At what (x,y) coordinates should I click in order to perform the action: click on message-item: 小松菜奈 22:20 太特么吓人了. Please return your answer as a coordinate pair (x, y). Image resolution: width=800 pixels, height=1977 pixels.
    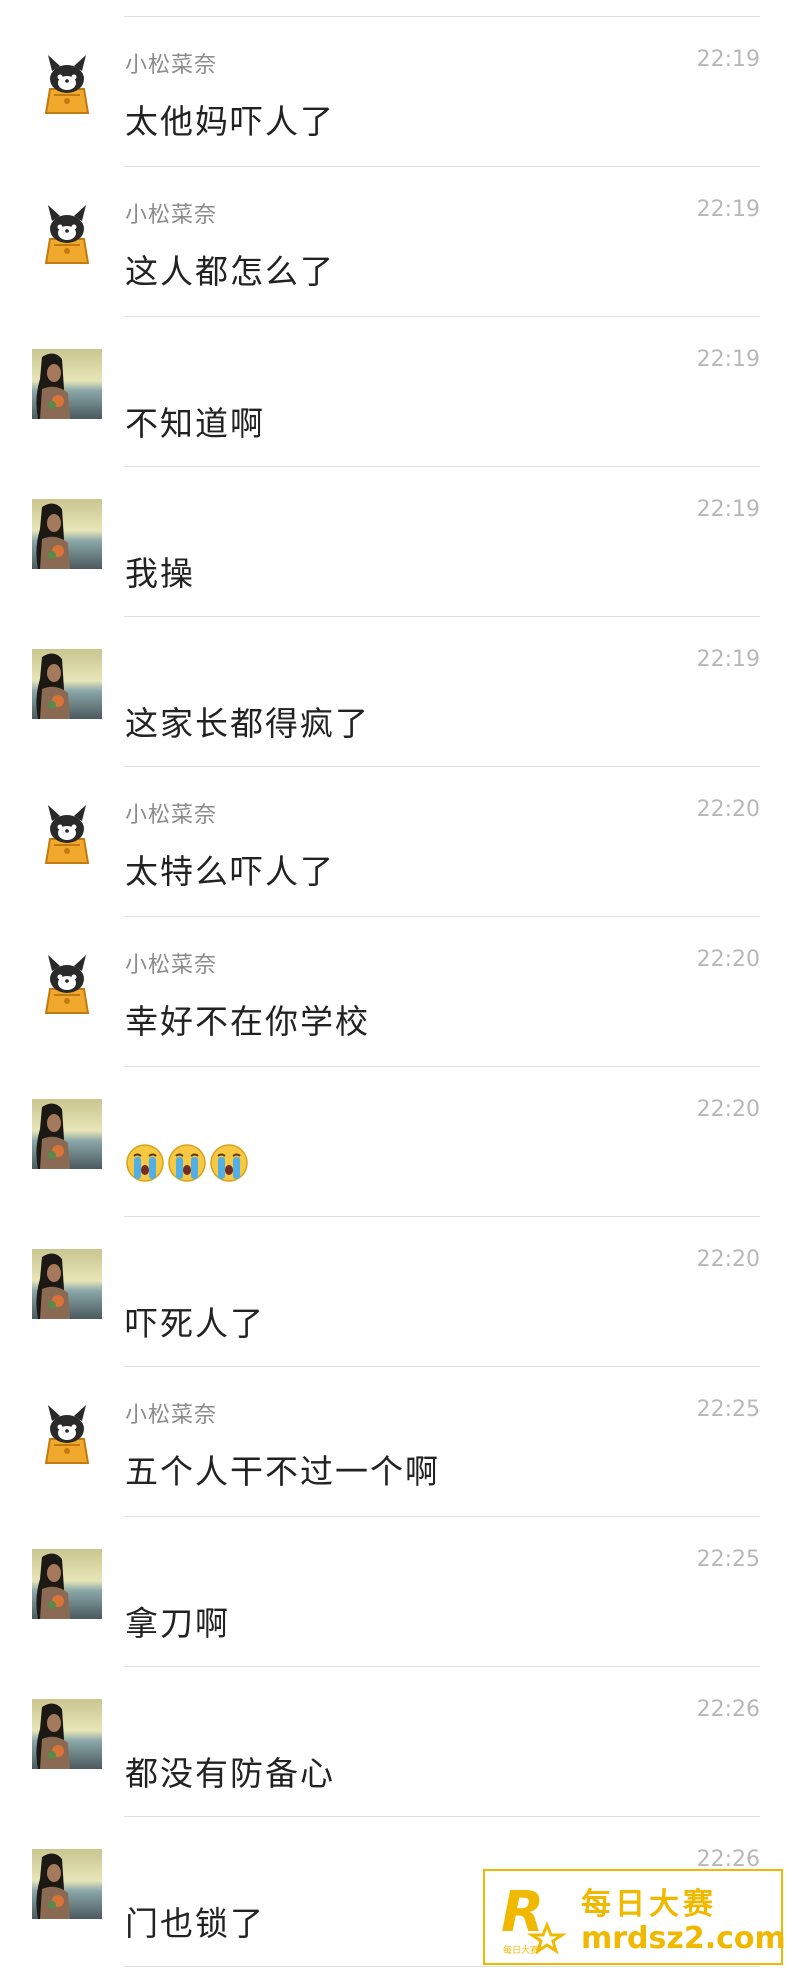
    Looking at the image, I should click on (400, 842).